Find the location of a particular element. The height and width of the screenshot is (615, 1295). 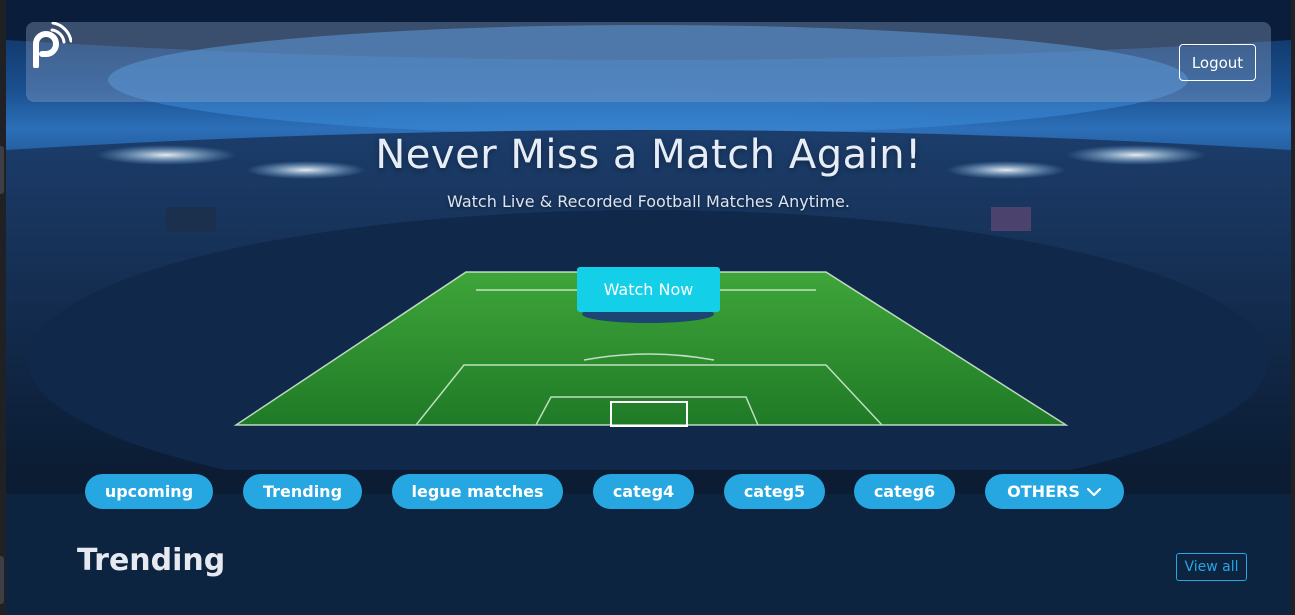

category-label: categ5 is located at coordinates (774, 491).